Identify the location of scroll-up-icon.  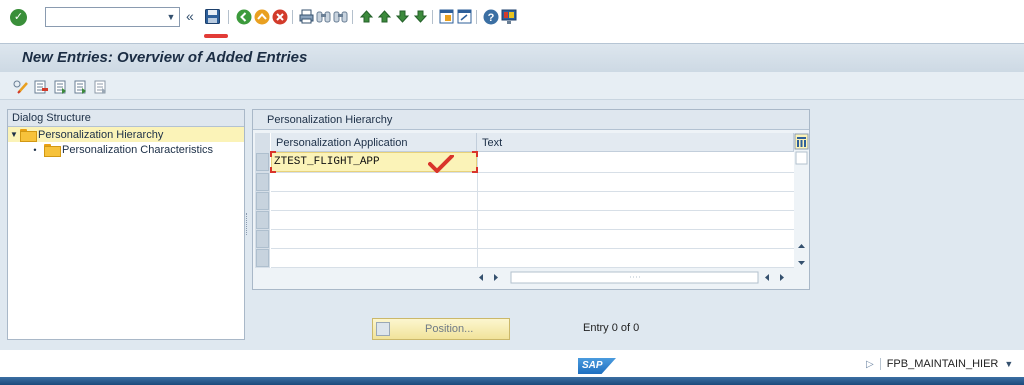
(801, 246).